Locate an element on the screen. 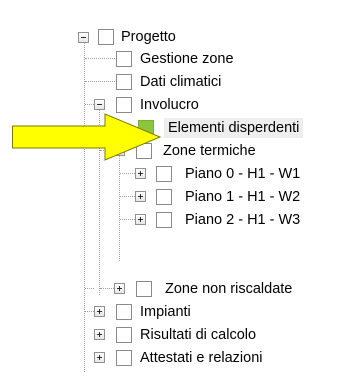 The width and height of the screenshot is (349, 383). tree-item-label: Gestione zone is located at coordinates (187, 59).